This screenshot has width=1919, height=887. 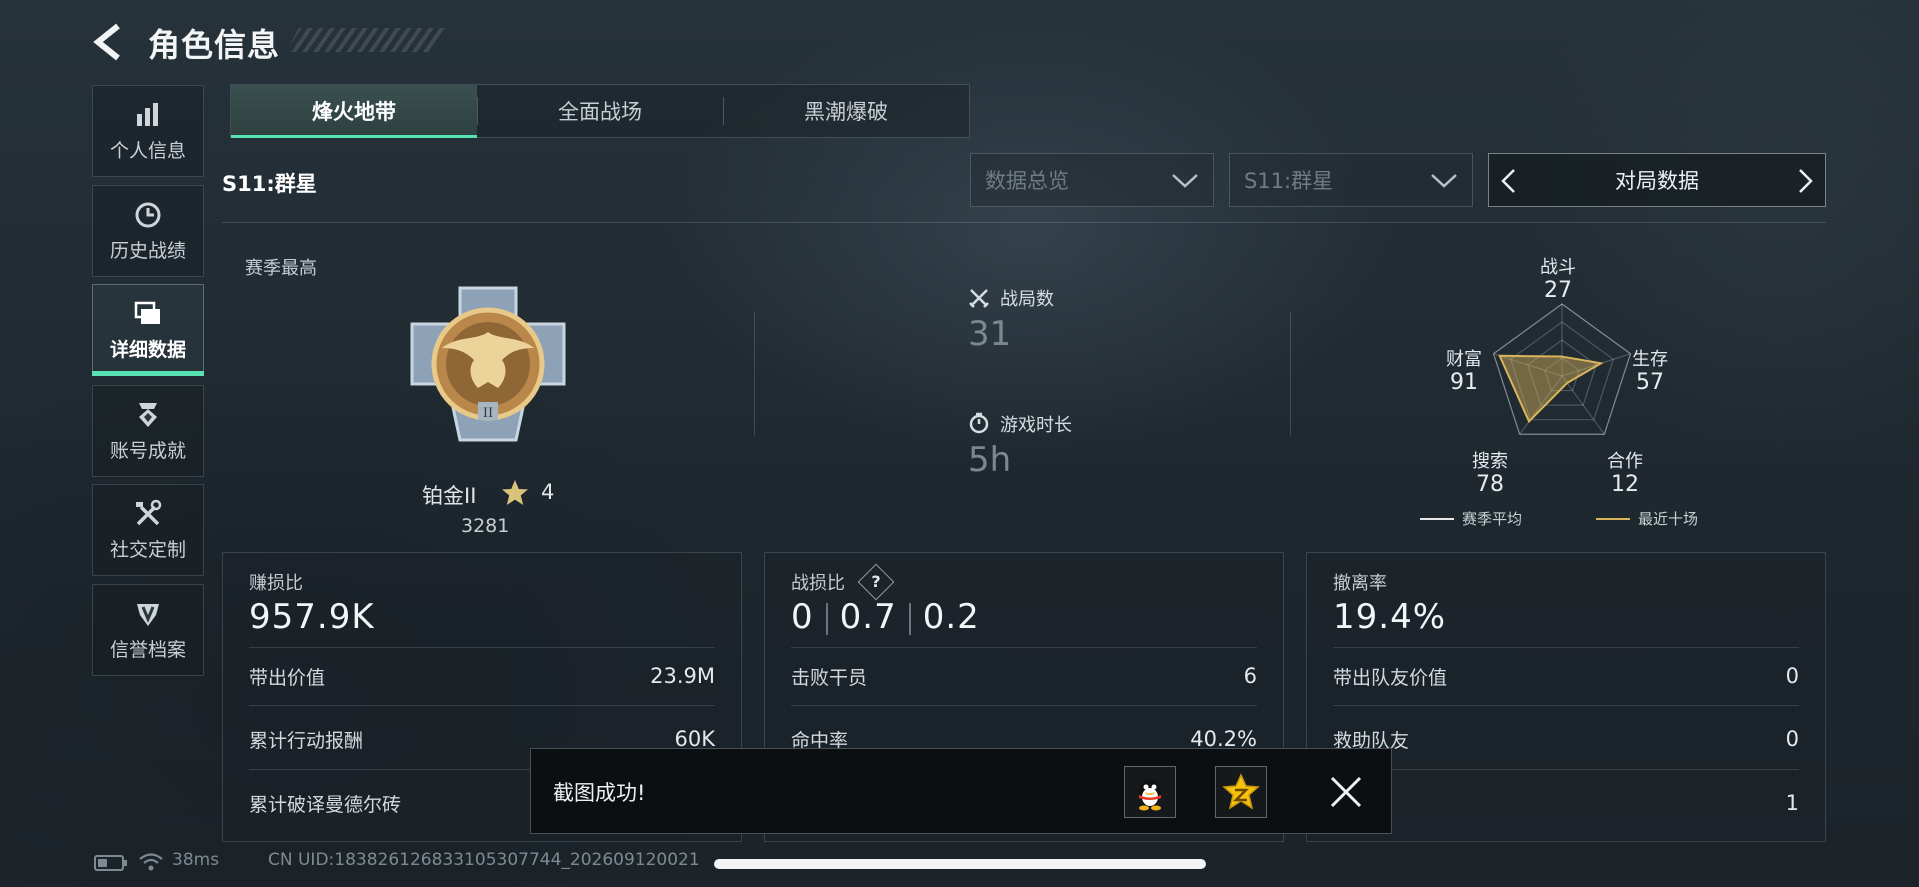 What do you see at coordinates (1241, 792) in the screenshot?
I see `share-qzone-button` at bounding box center [1241, 792].